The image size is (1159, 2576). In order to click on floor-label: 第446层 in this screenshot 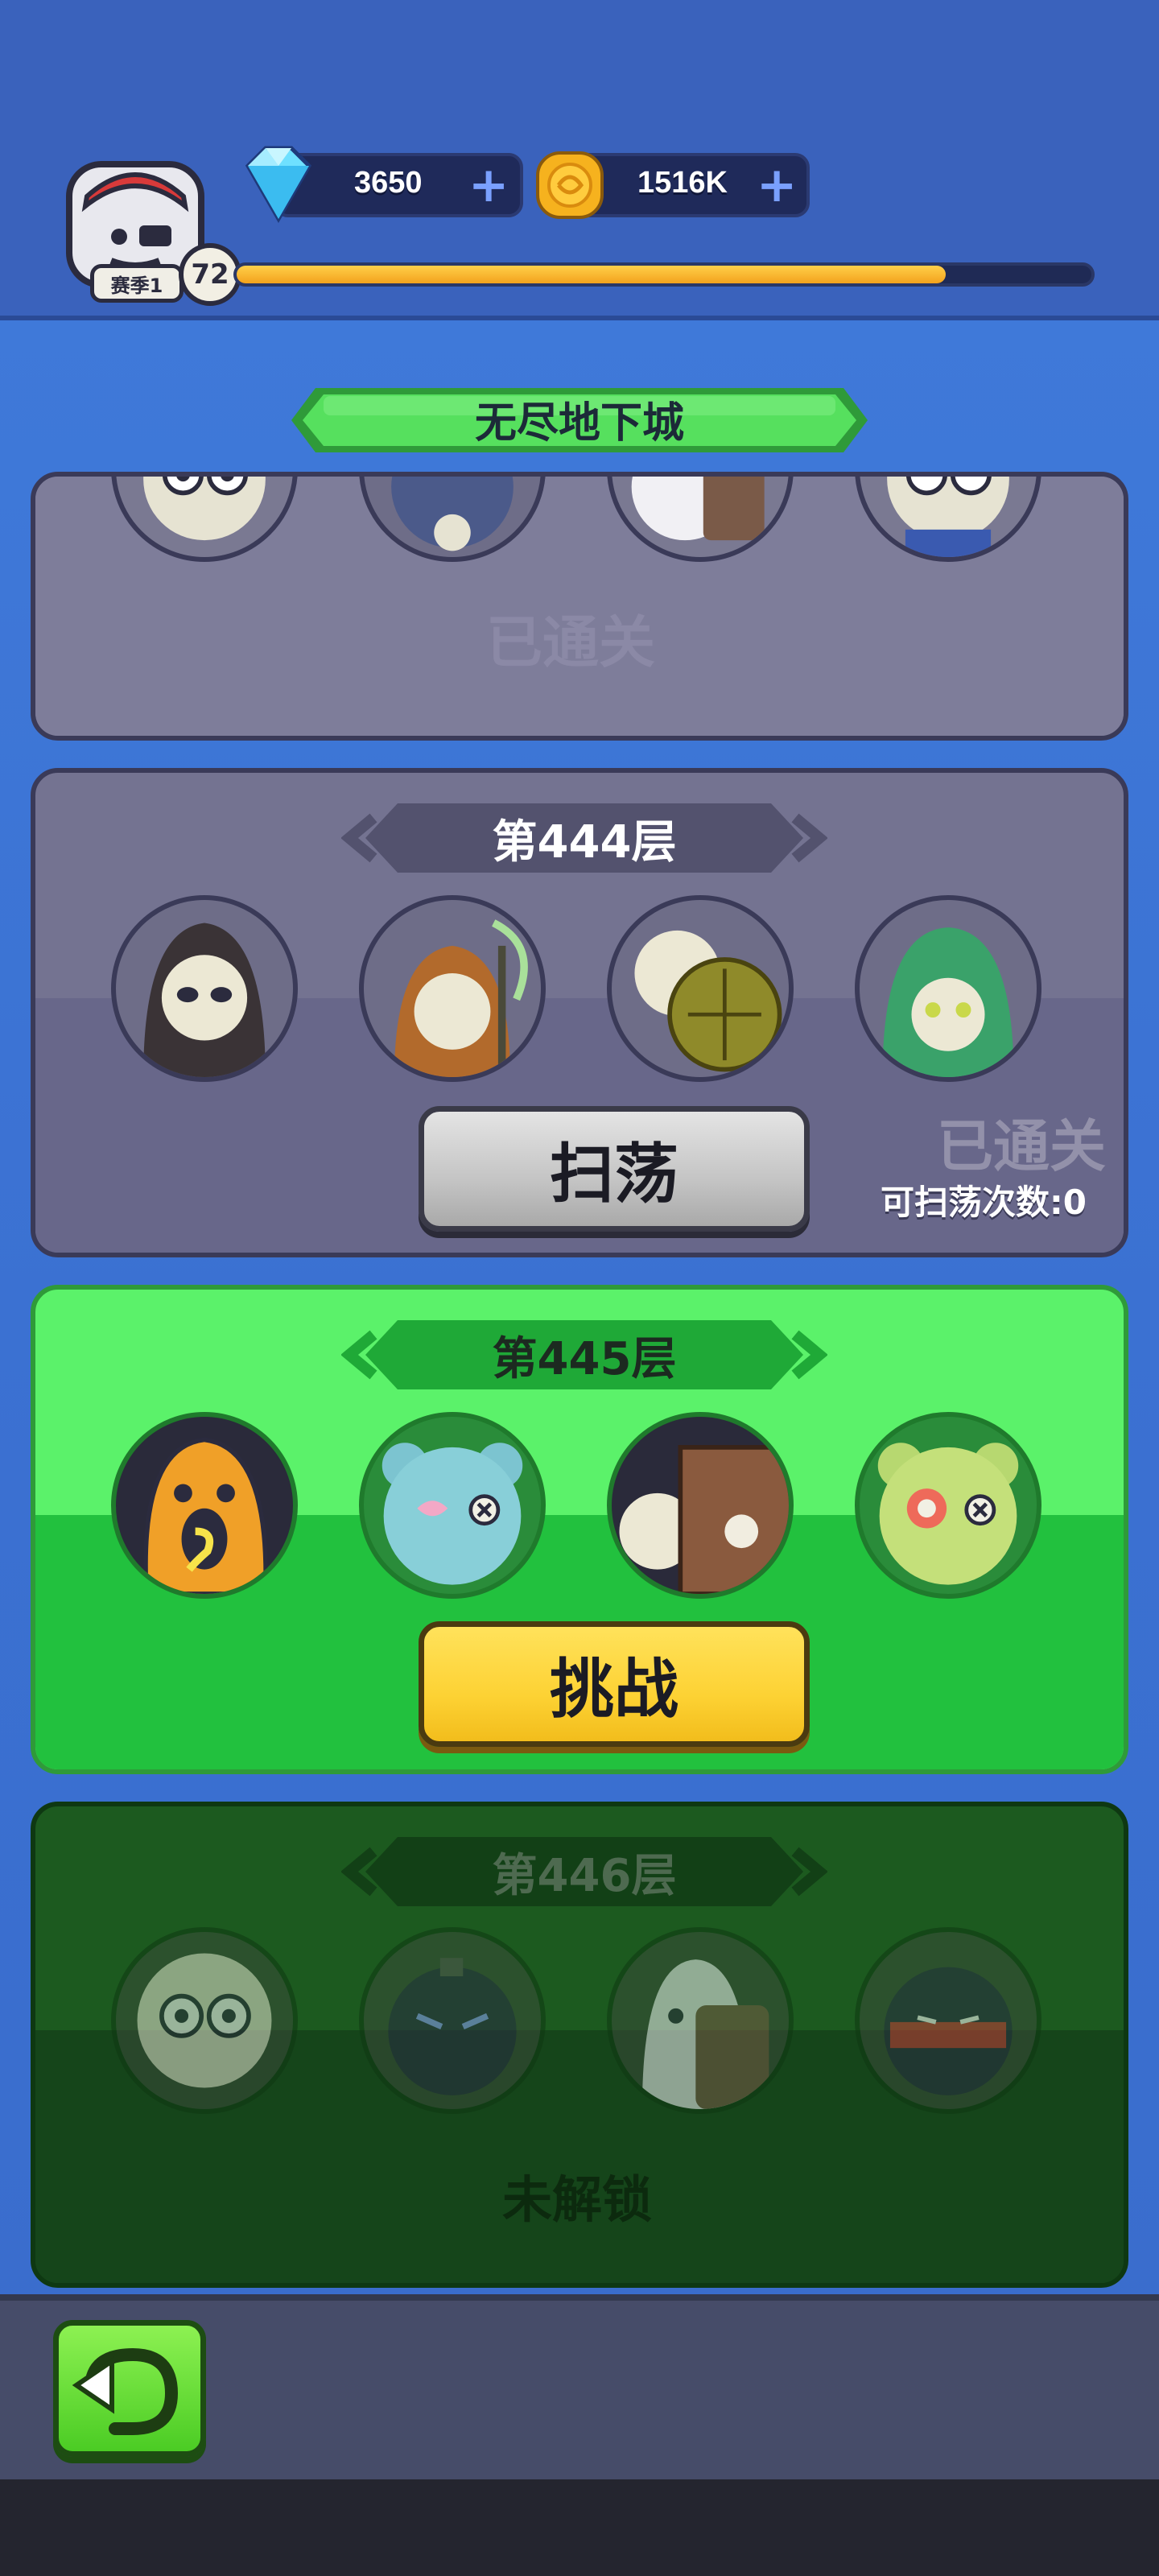, I will do `click(584, 1875)`.